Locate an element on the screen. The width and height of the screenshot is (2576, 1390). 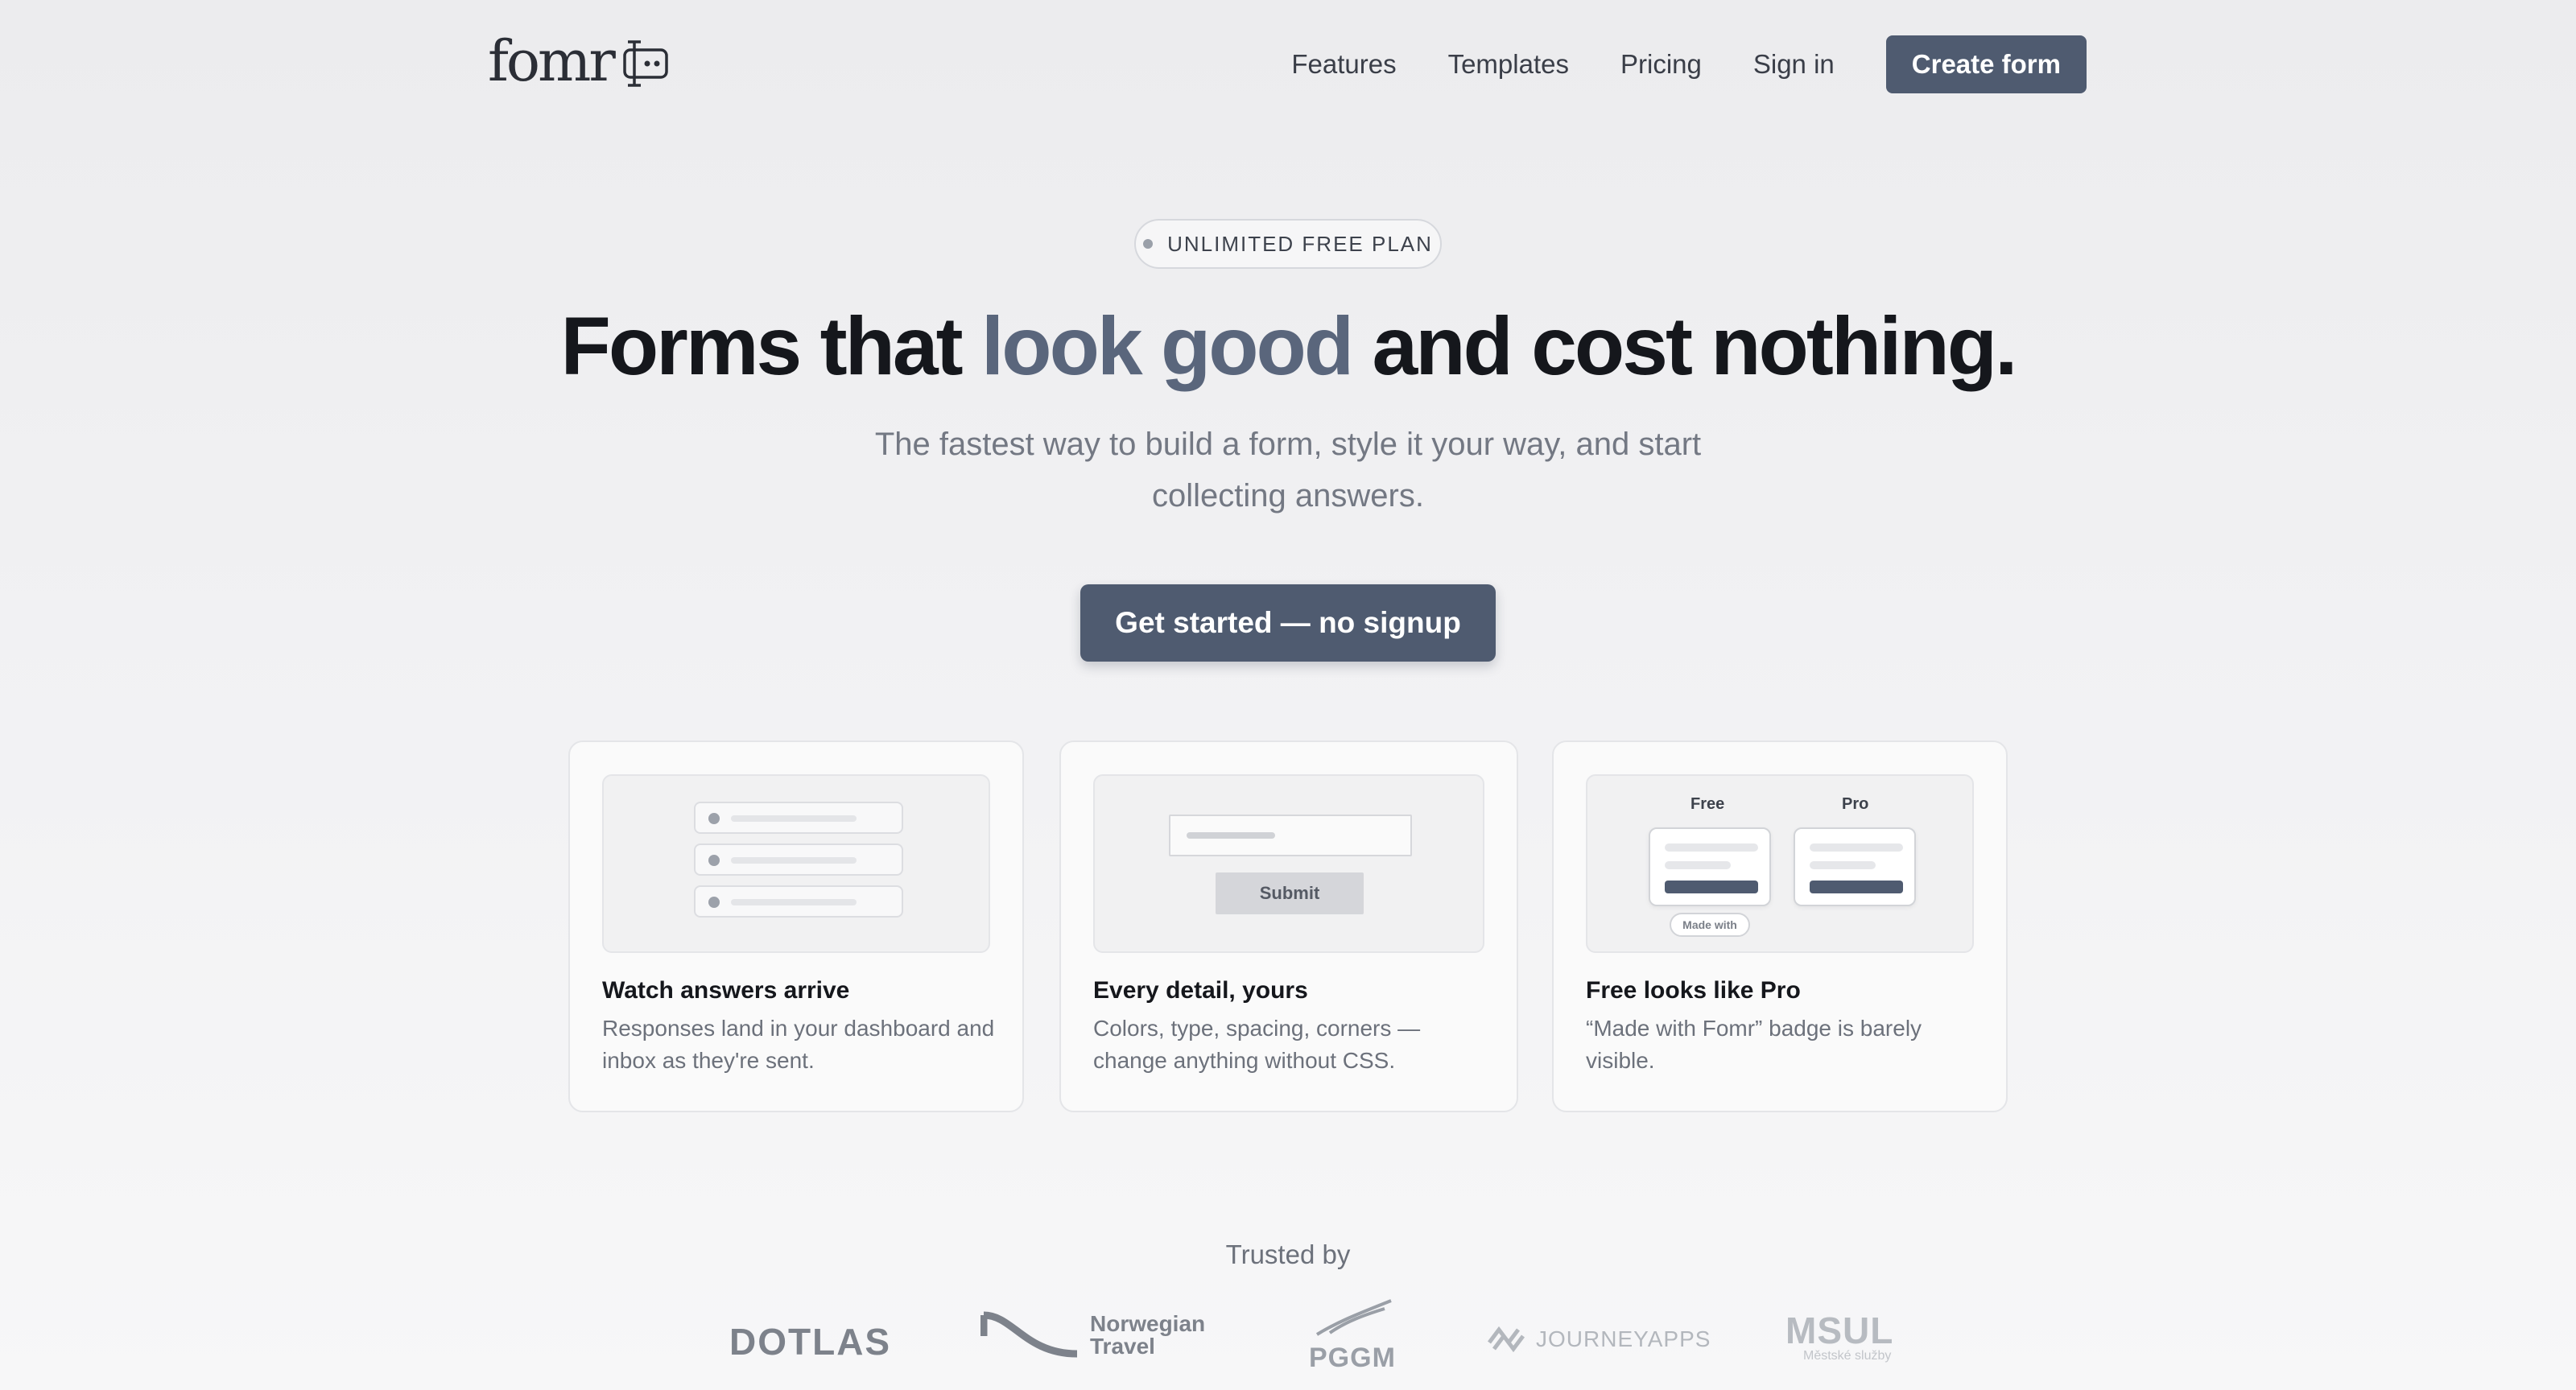
brand-logo-msul: MSUL Městské služby is located at coordinates (1850, 1341).